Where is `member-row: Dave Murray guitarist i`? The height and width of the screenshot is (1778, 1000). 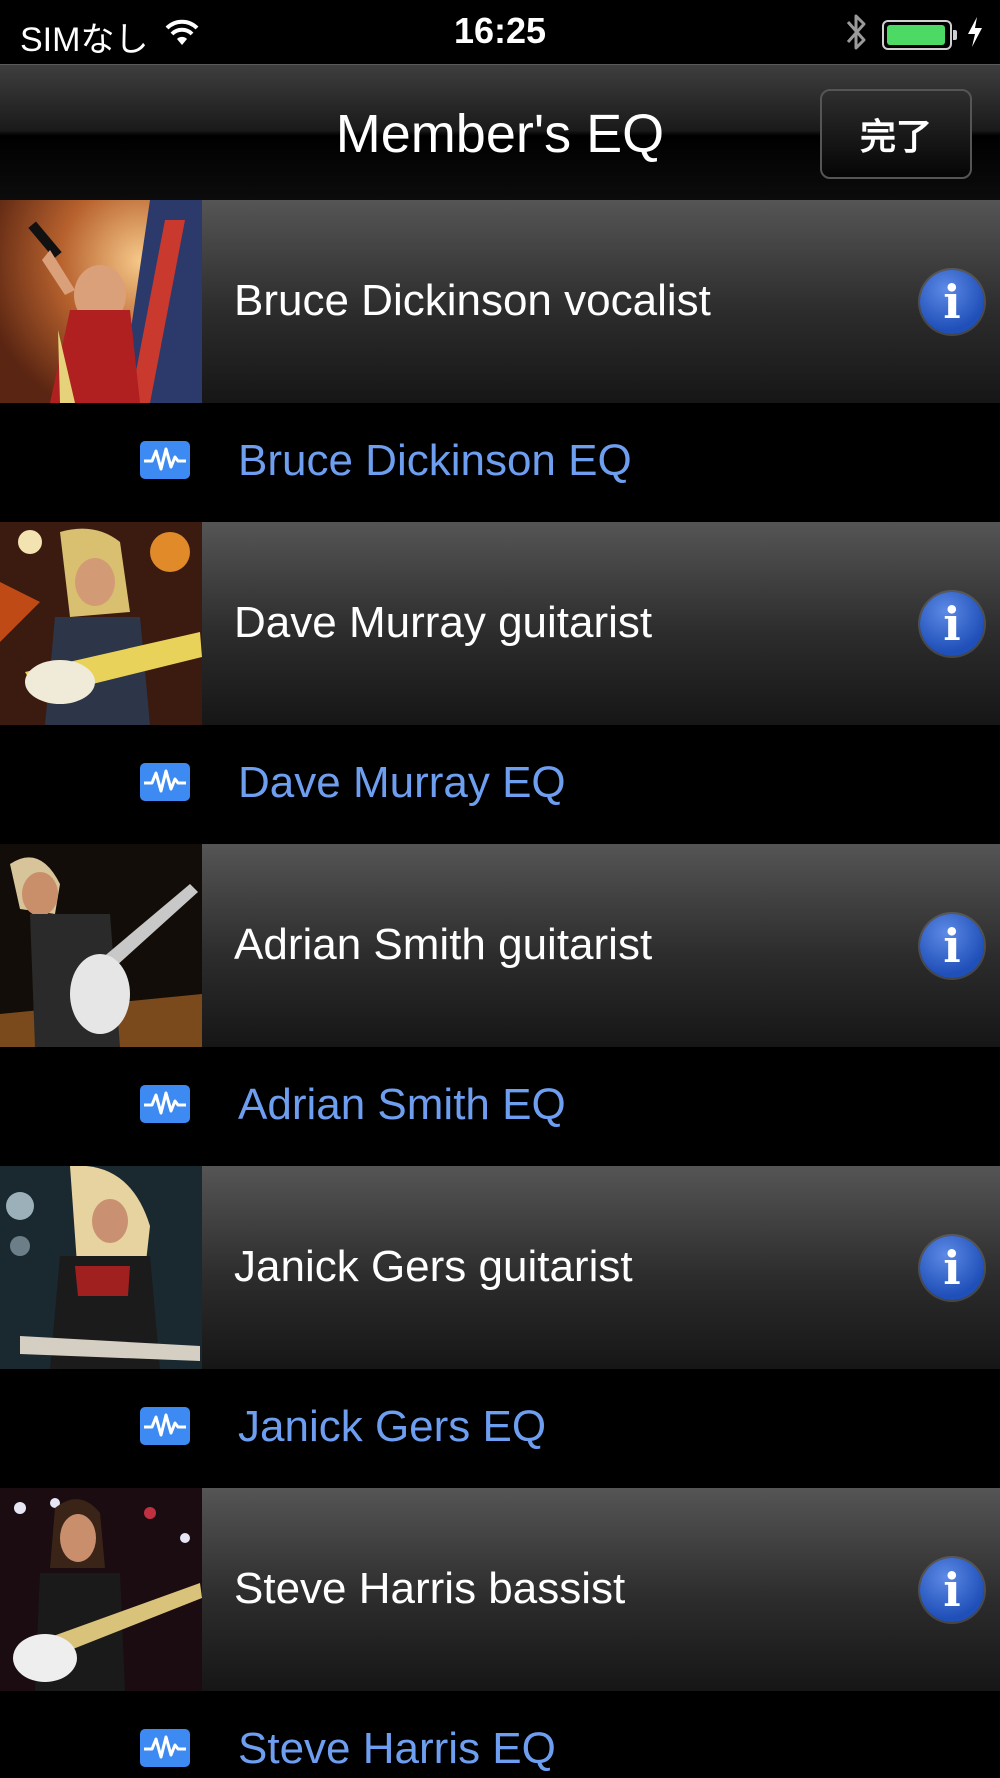
member-row: Dave Murray guitarist i is located at coordinates (500, 623).